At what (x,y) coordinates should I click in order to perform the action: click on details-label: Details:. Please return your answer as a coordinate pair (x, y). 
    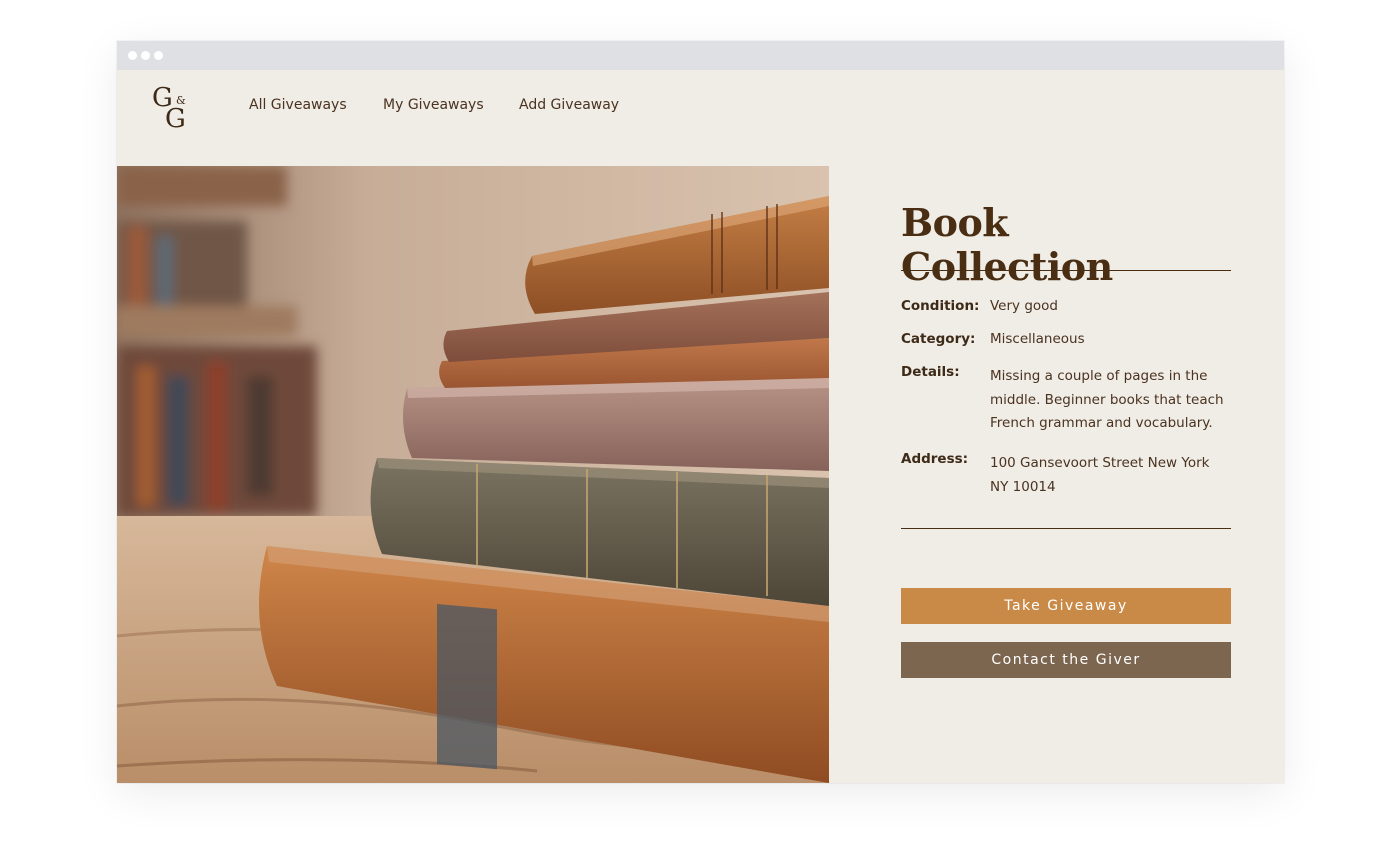
    Looking at the image, I should click on (930, 372).